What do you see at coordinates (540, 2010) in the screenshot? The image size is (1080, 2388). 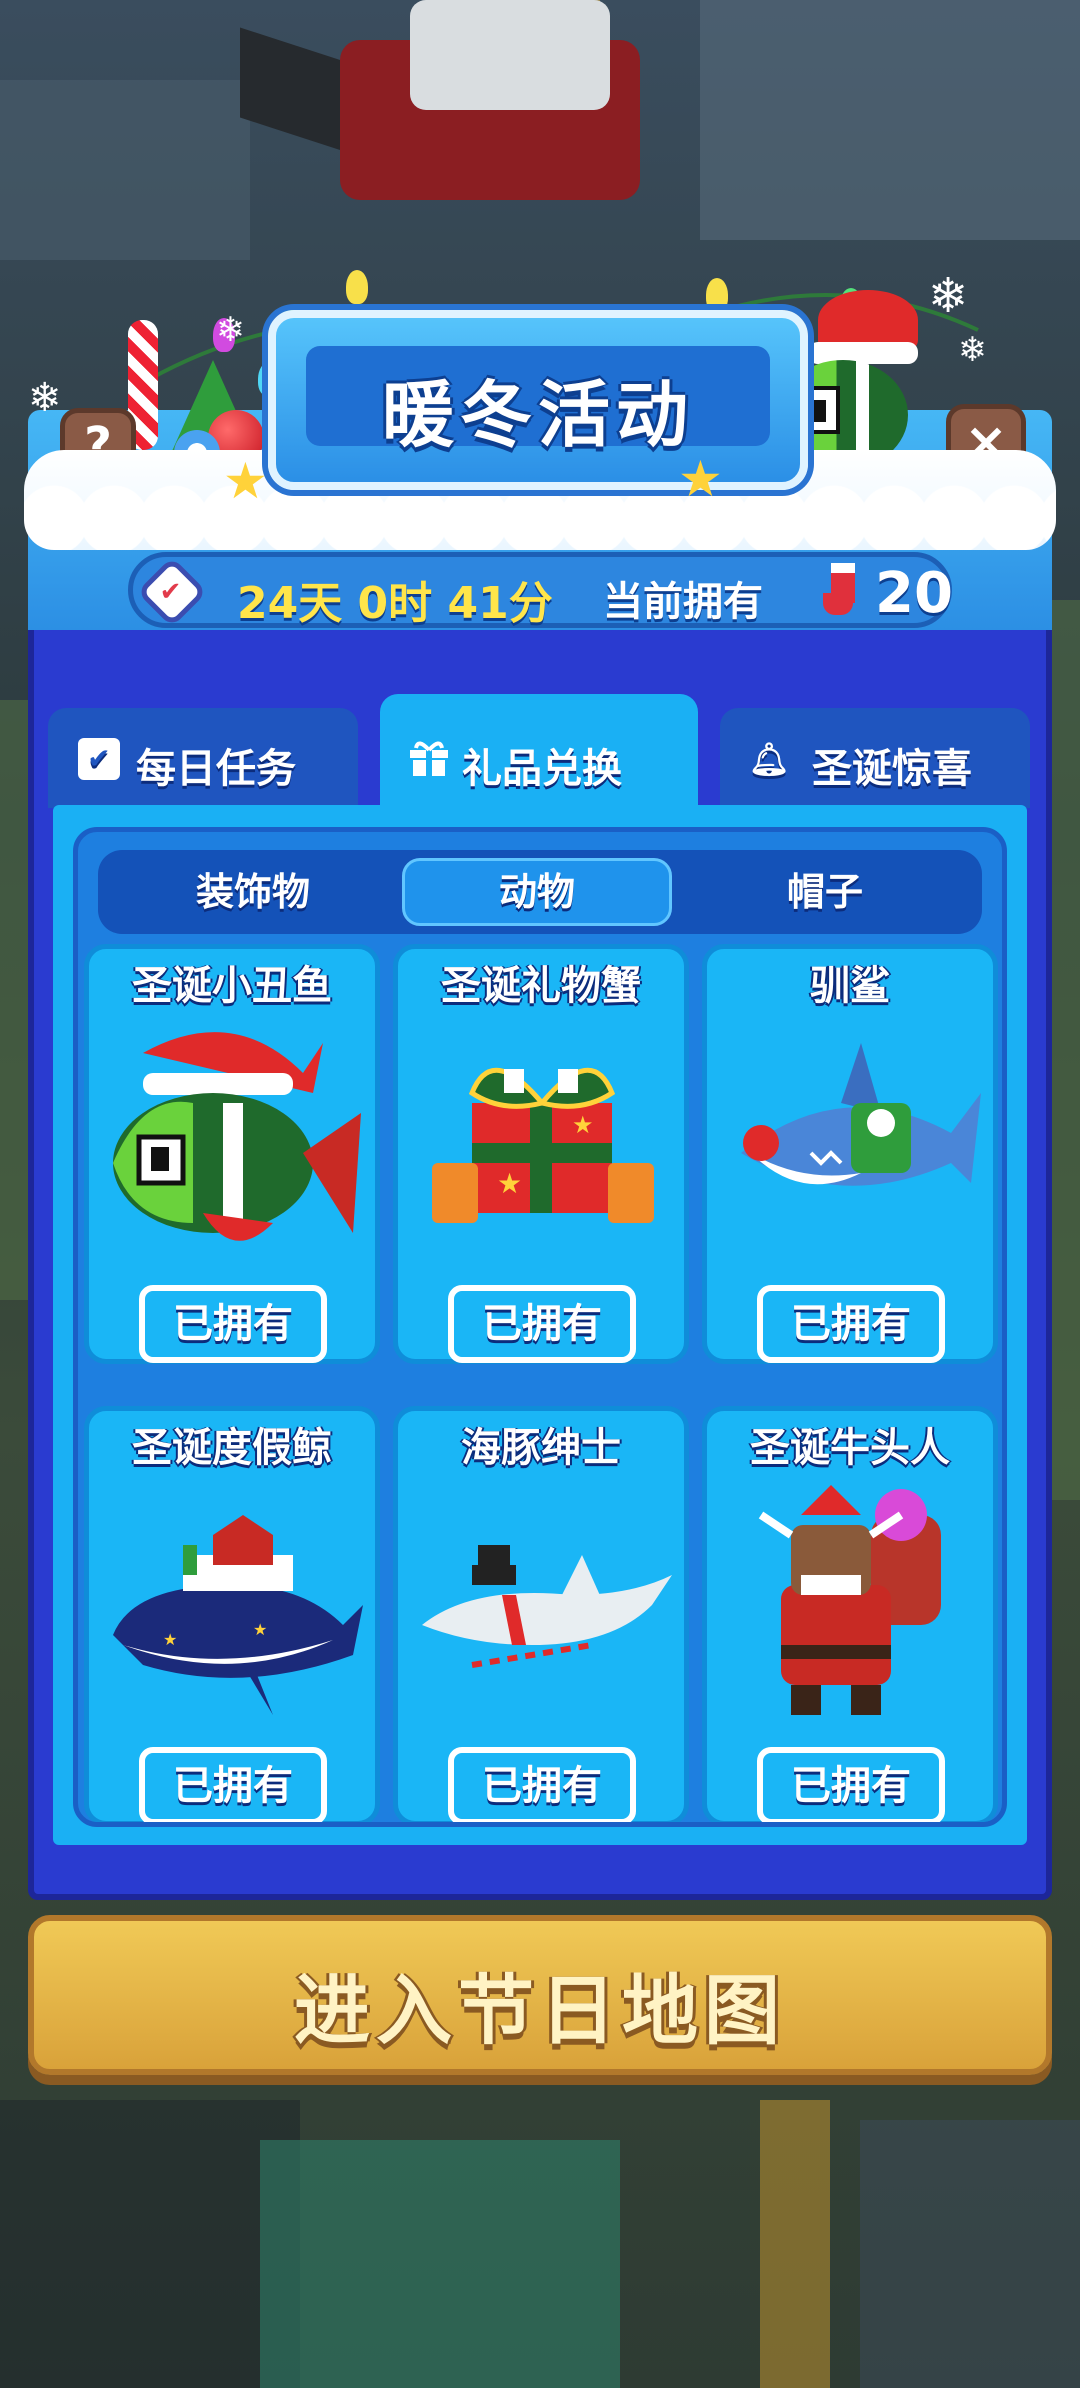 I see `enter-map-label: 进入节日地图` at bounding box center [540, 2010].